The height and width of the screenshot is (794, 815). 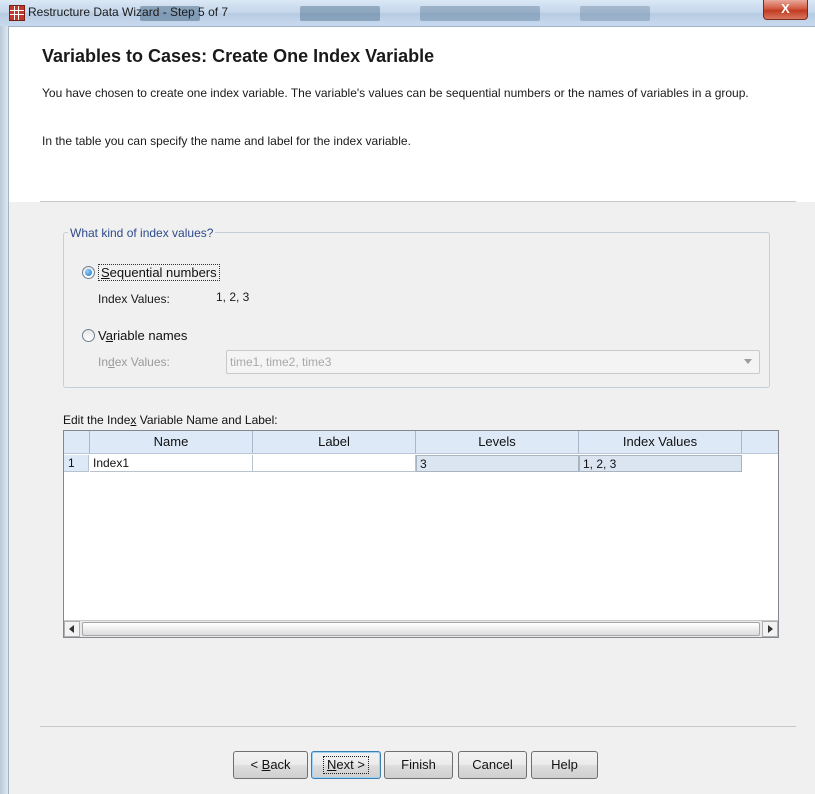 I want to click on chevron-down-icon, so click(x=748, y=361).